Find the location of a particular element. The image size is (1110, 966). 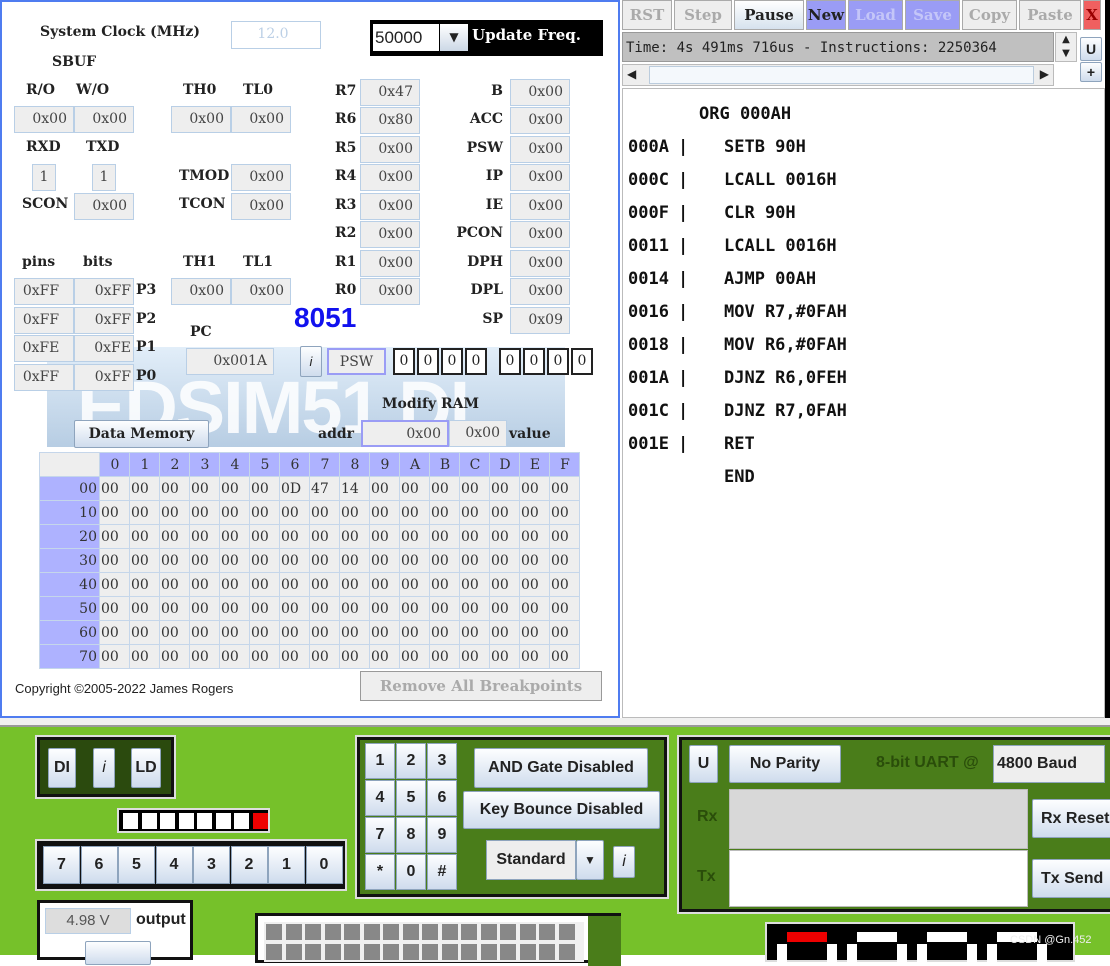

info-button: i is located at coordinates (104, 768).